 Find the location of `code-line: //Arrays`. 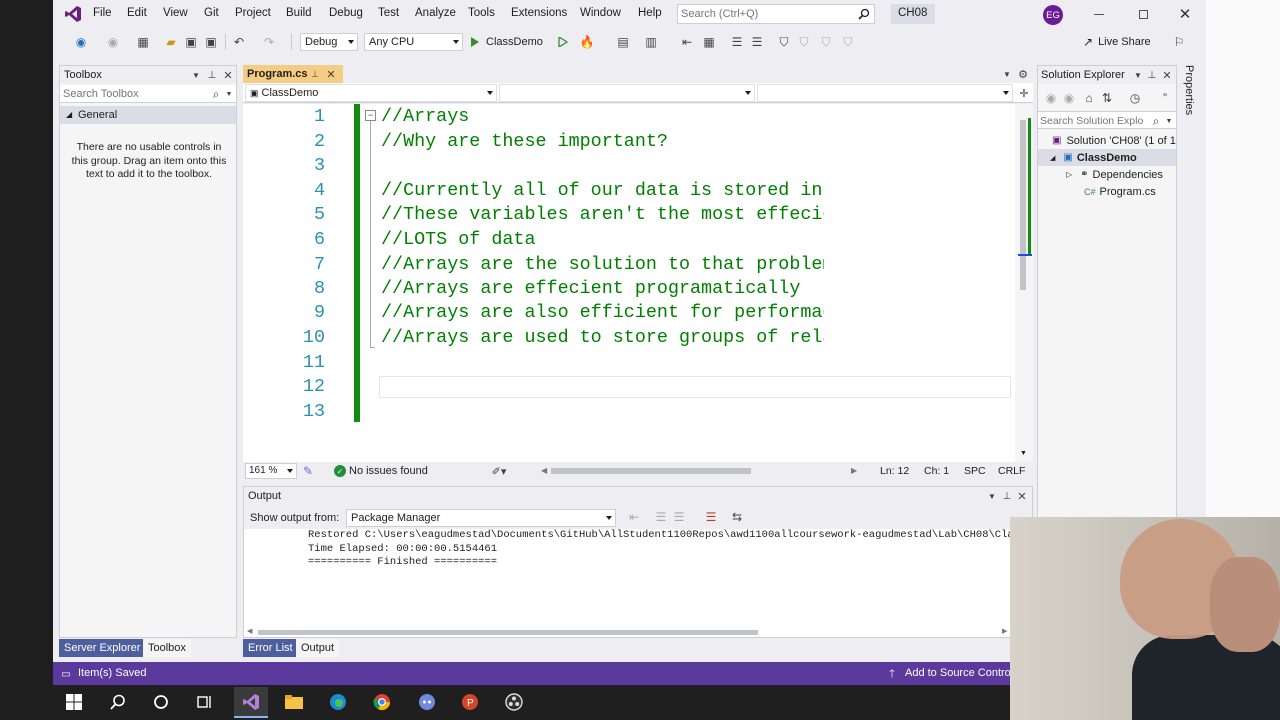

code-line: //Arrays is located at coordinates (425, 116).